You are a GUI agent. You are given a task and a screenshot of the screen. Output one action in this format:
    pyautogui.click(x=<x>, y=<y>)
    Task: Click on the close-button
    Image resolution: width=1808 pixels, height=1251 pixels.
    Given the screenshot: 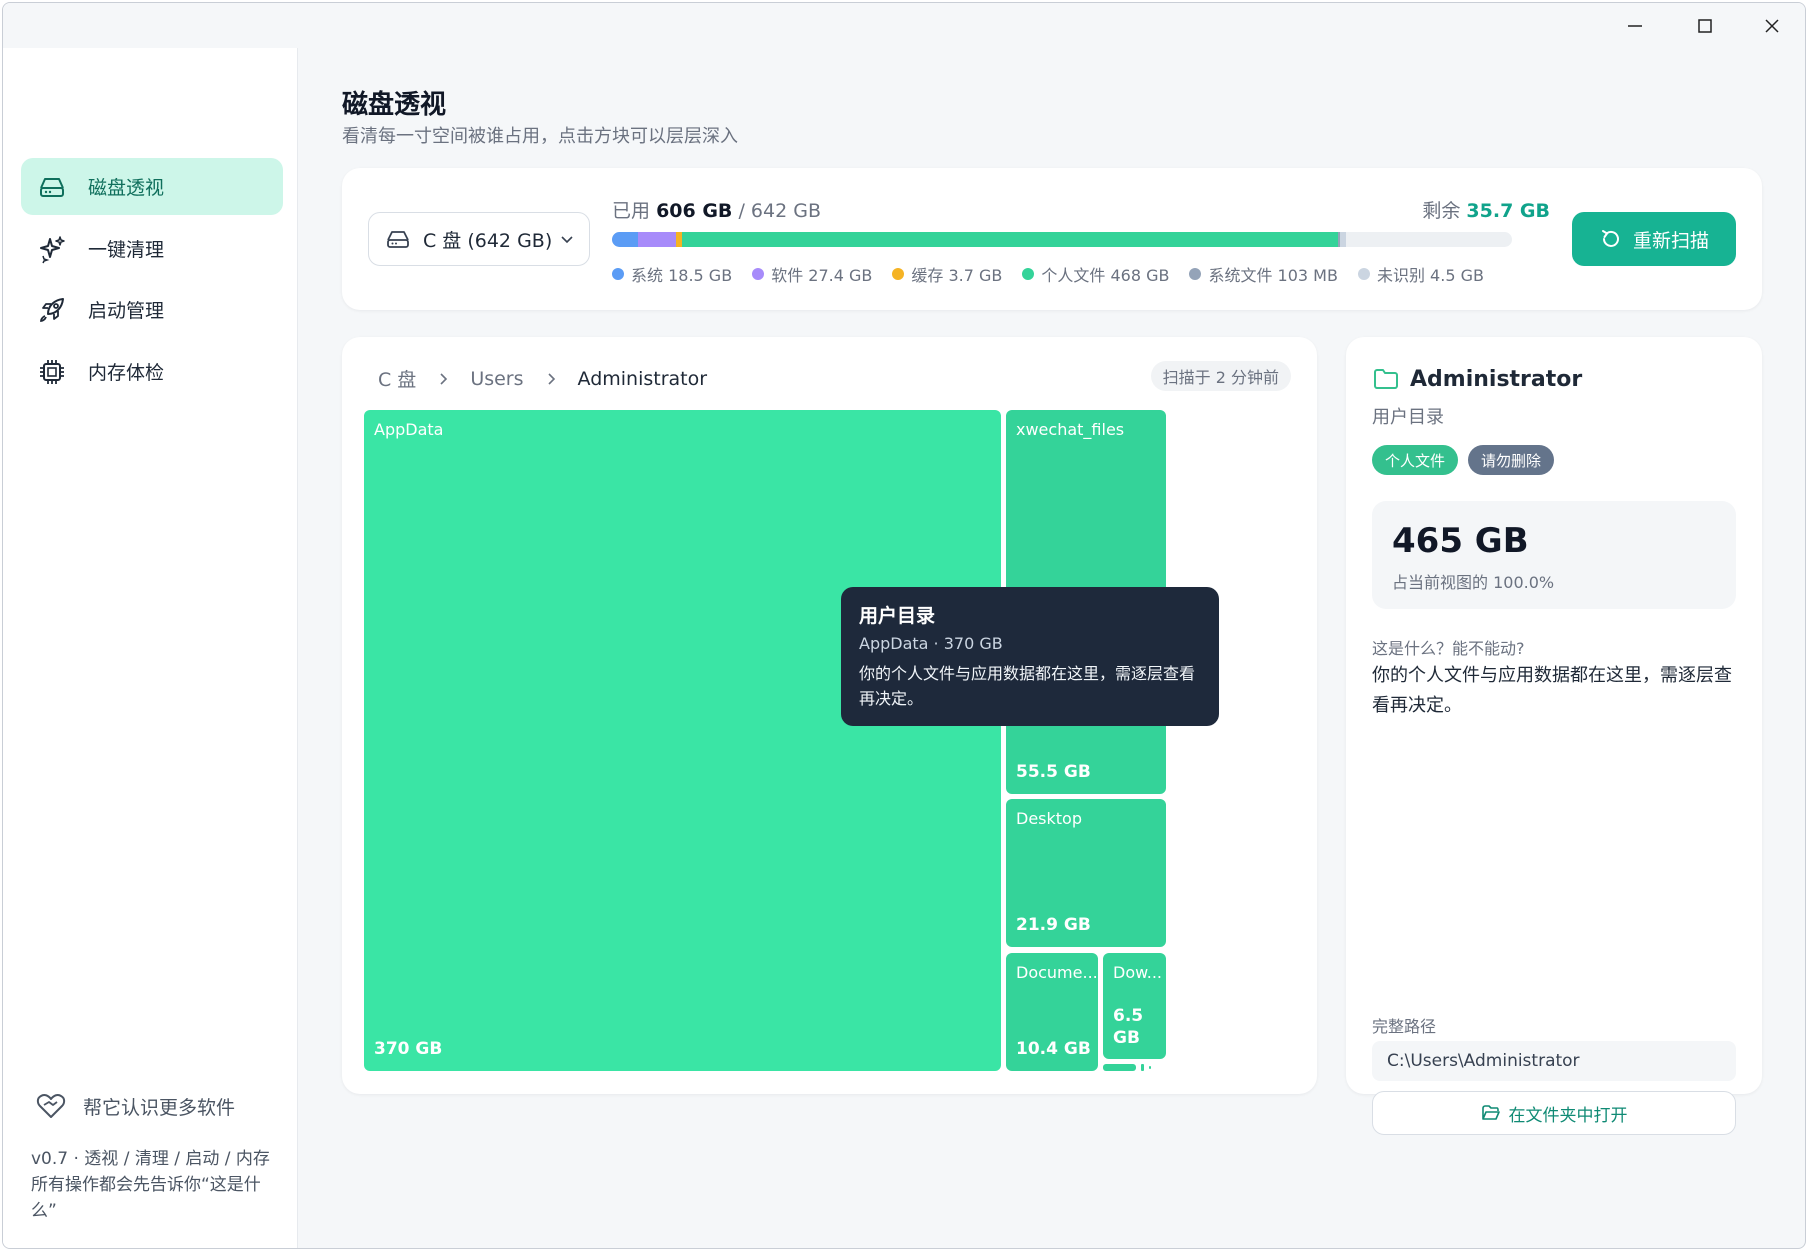 What is the action you would take?
    pyautogui.click(x=1771, y=25)
    